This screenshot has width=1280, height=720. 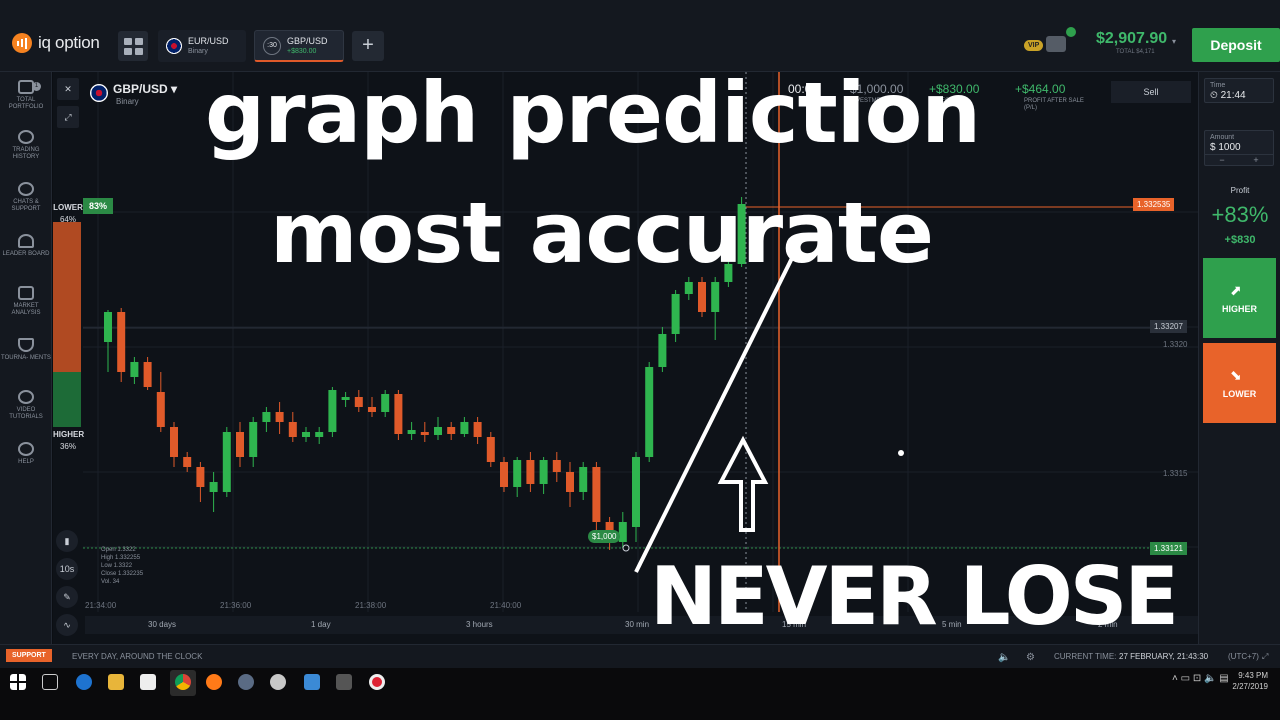 What do you see at coordinates (1236, 290) in the screenshot?
I see `trend-up-icon: ⬈` at bounding box center [1236, 290].